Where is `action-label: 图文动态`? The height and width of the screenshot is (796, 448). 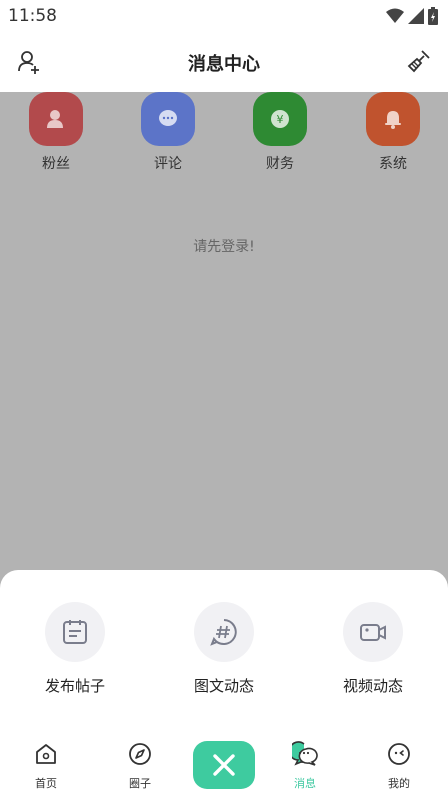
action-label: 图文动态 is located at coordinates (223, 686).